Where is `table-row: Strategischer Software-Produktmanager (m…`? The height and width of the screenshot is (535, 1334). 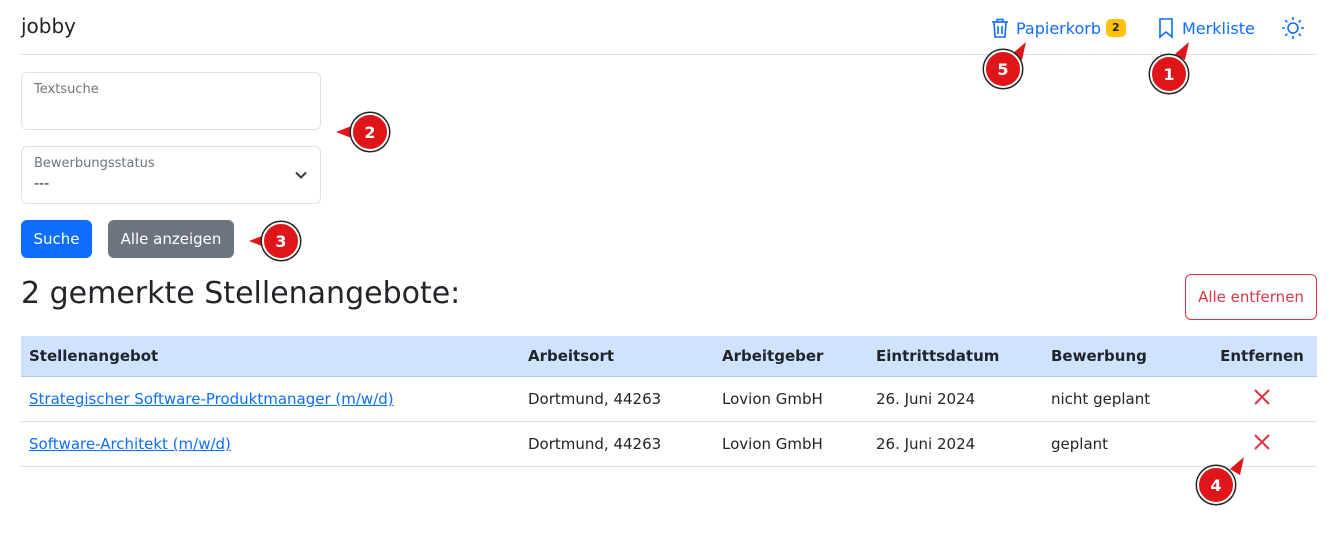 table-row: Strategischer Software-Produktmanager (m… is located at coordinates (669, 399).